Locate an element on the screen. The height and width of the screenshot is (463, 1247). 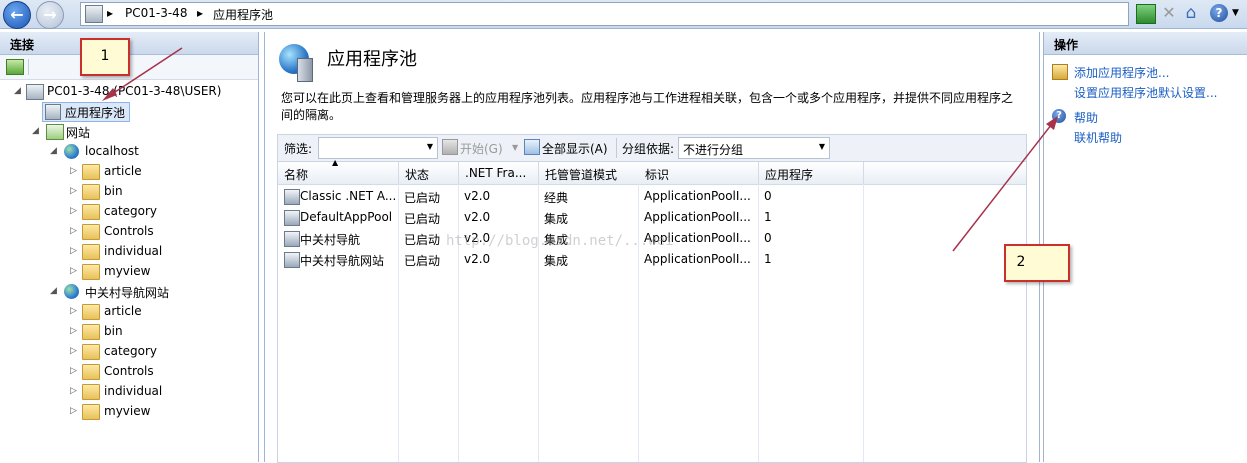
arrow-2-head-icon is located at coordinates (1052, 123).